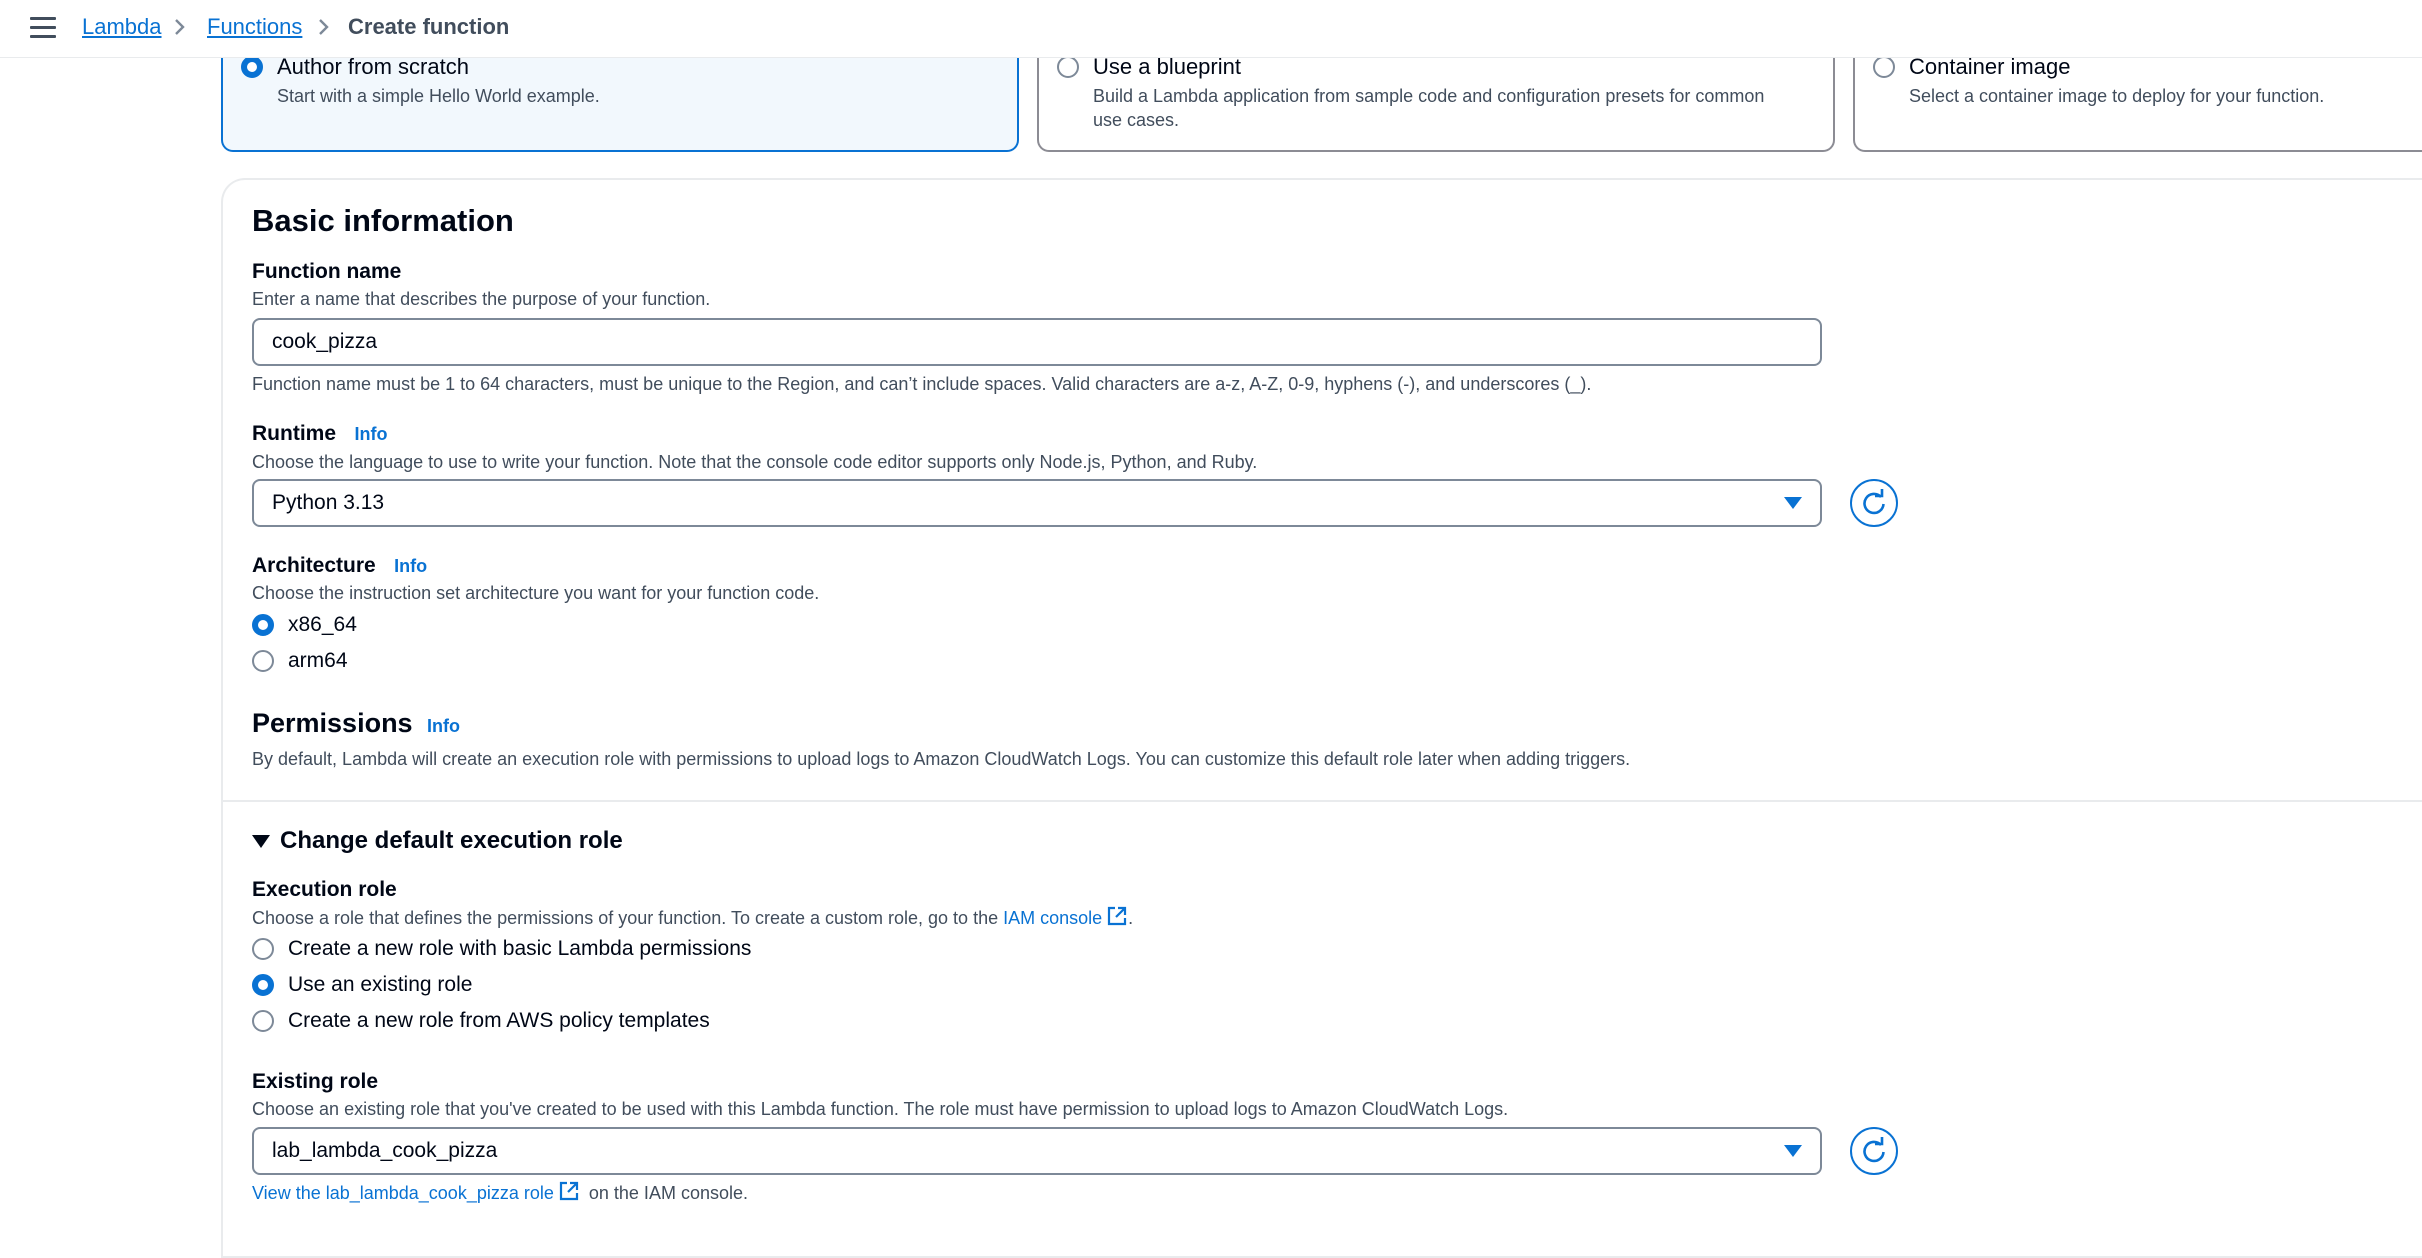 This screenshot has height=1258, width=2422. What do you see at coordinates (1136, 120) in the screenshot?
I see `option-desc-line2: use cases.` at bounding box center [1136, 120].